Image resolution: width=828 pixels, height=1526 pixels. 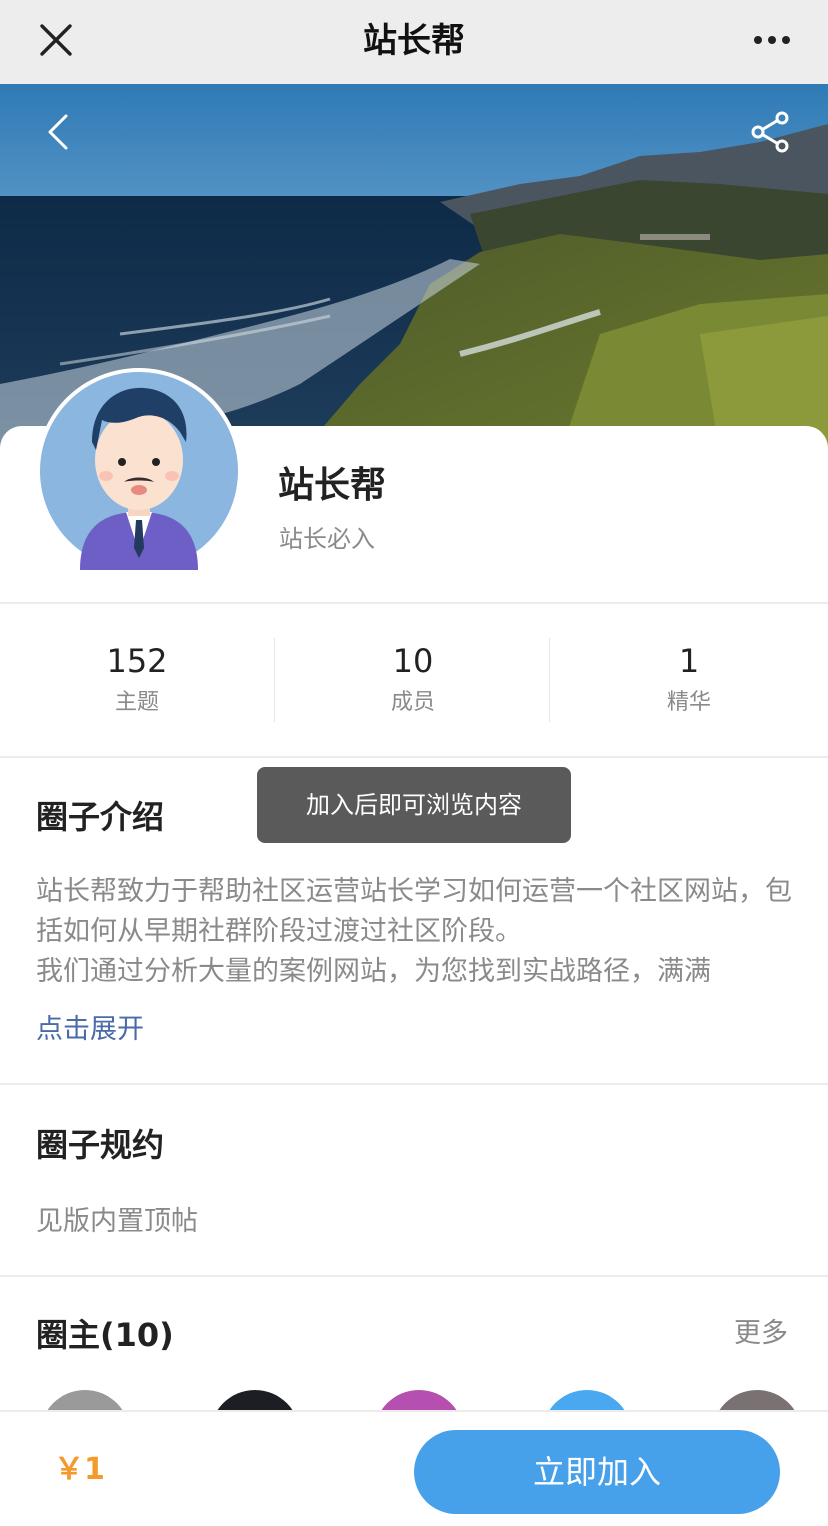 I want to click on rules-text: 见版内置顶帖, so click(x=117, y=1221).